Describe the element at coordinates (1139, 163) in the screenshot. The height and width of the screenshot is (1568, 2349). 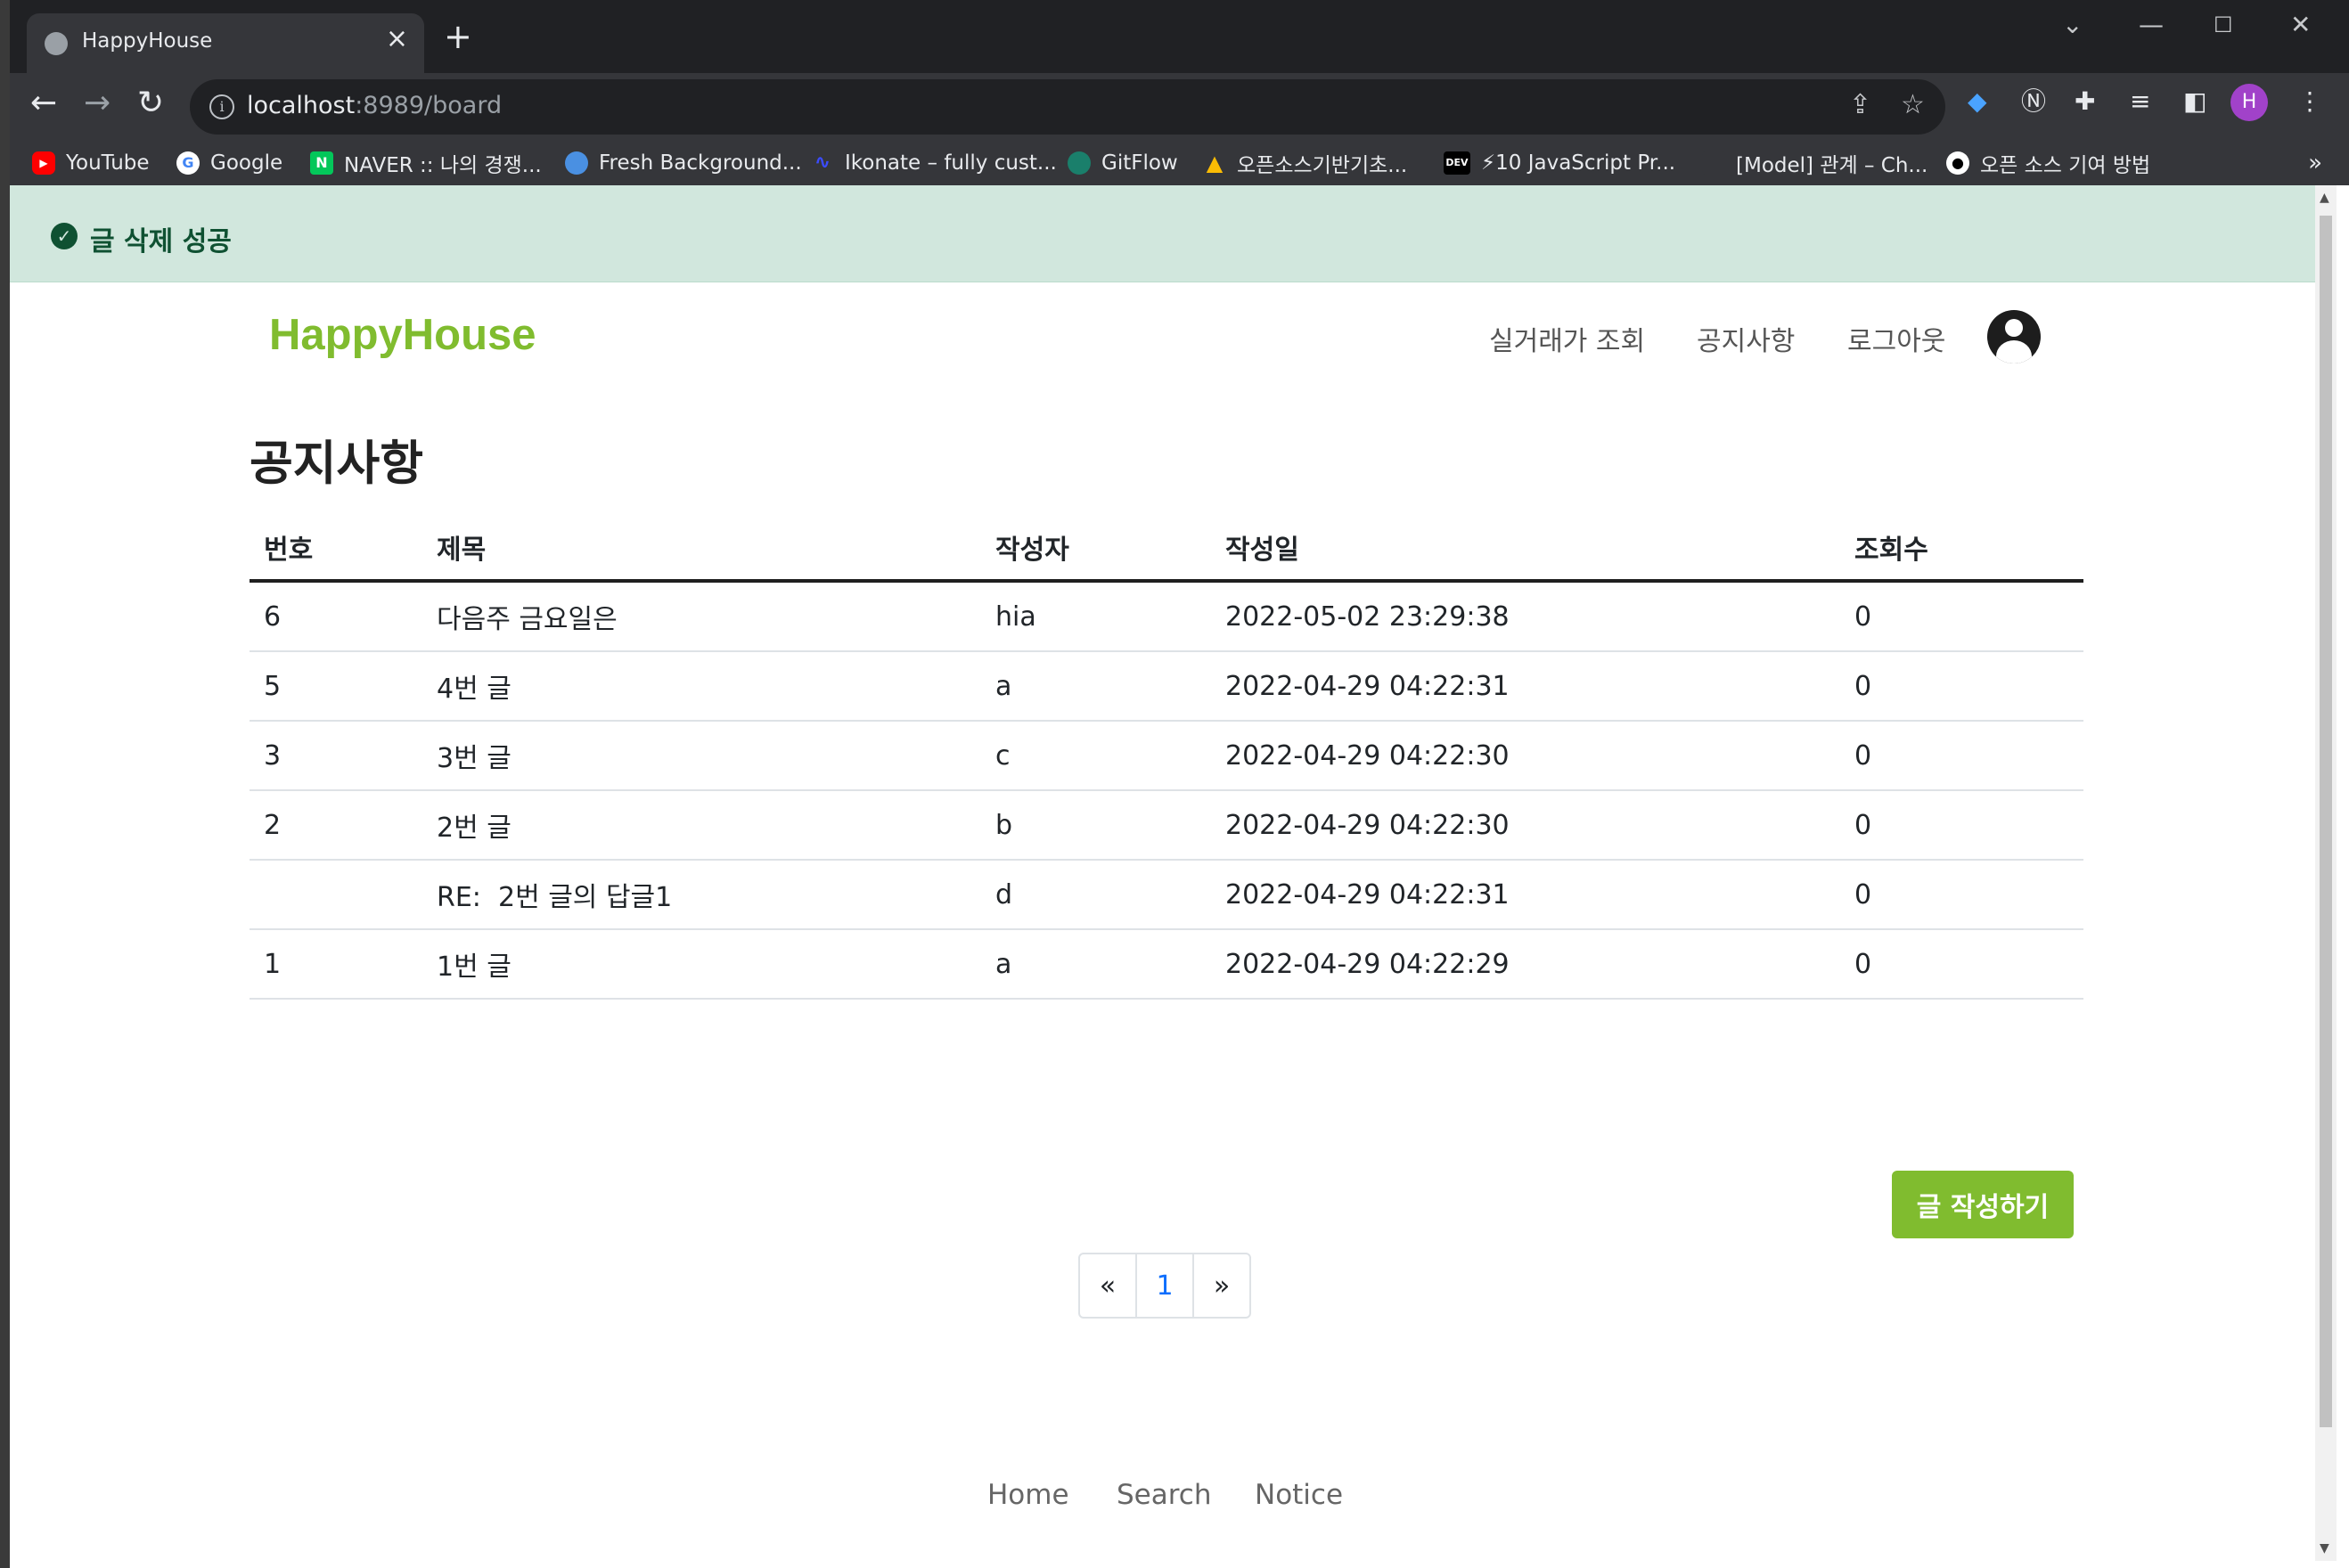
I see `bookmark-label: GitFlow` at that location.